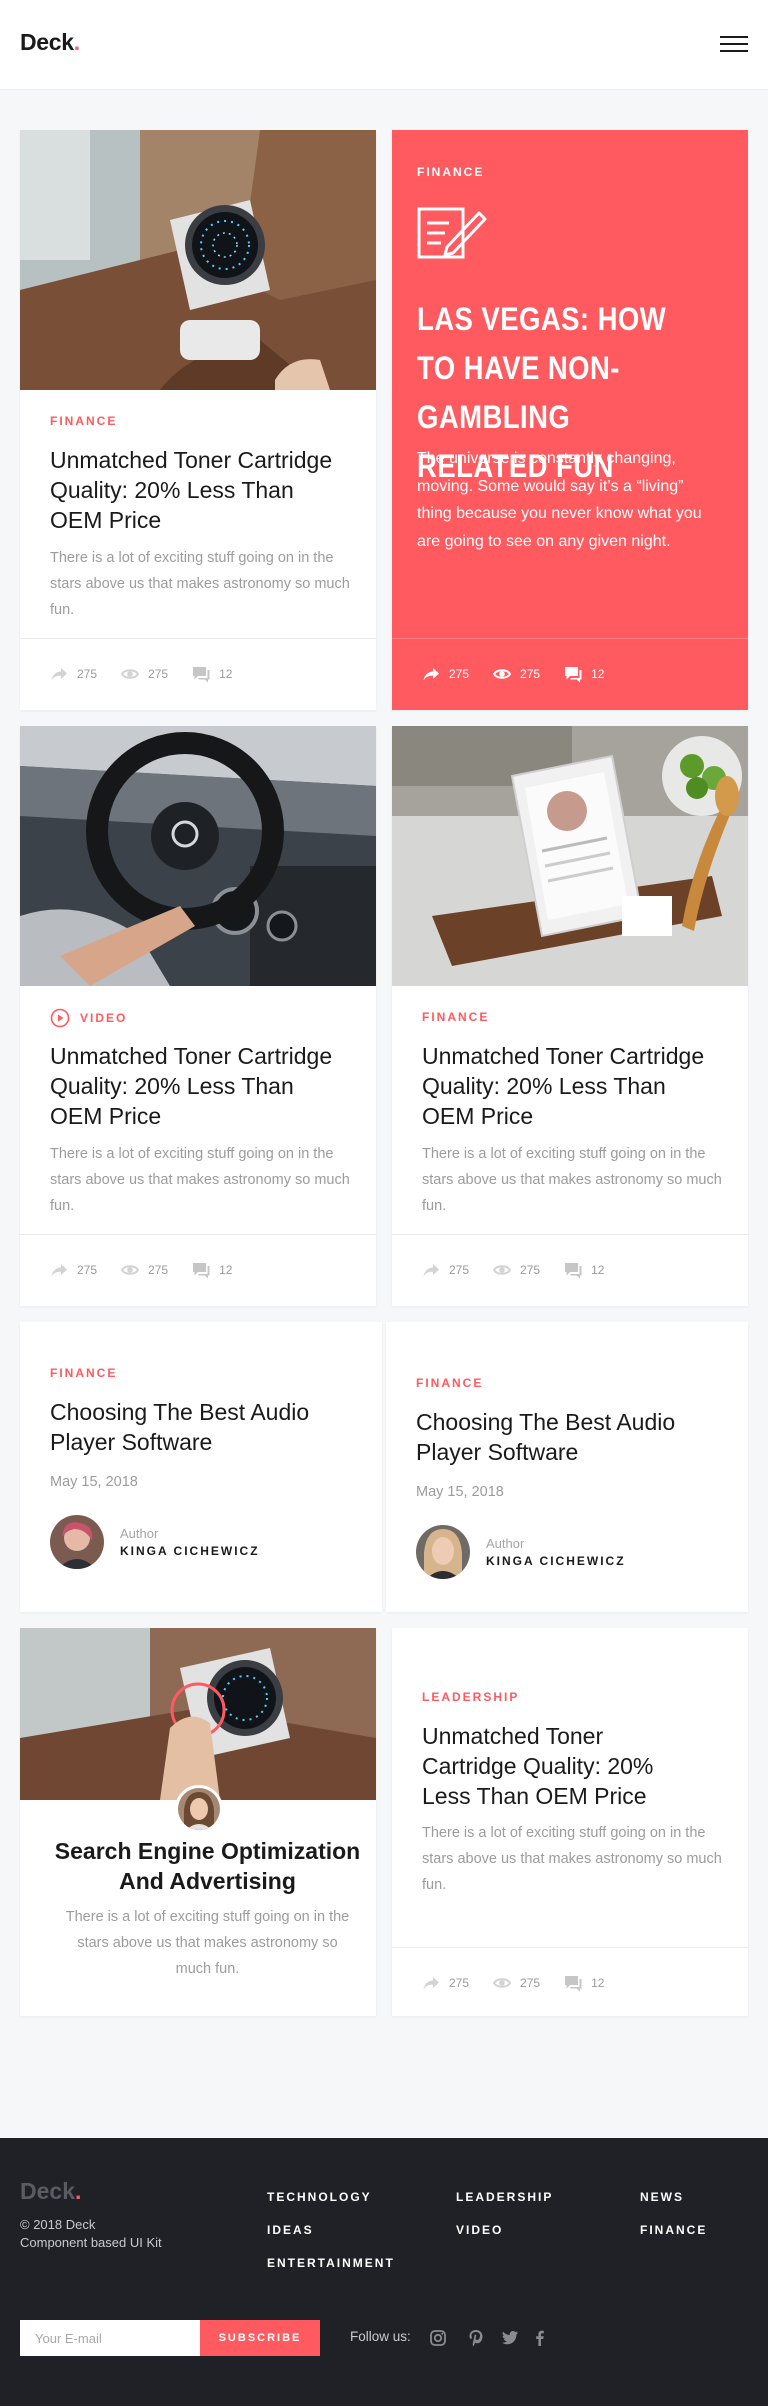 The image size is (768, 2406). What do you see at coordinates (47, 42) in the screenshot?
I see `logo-text: Deck` at bounding box center [47, 42].